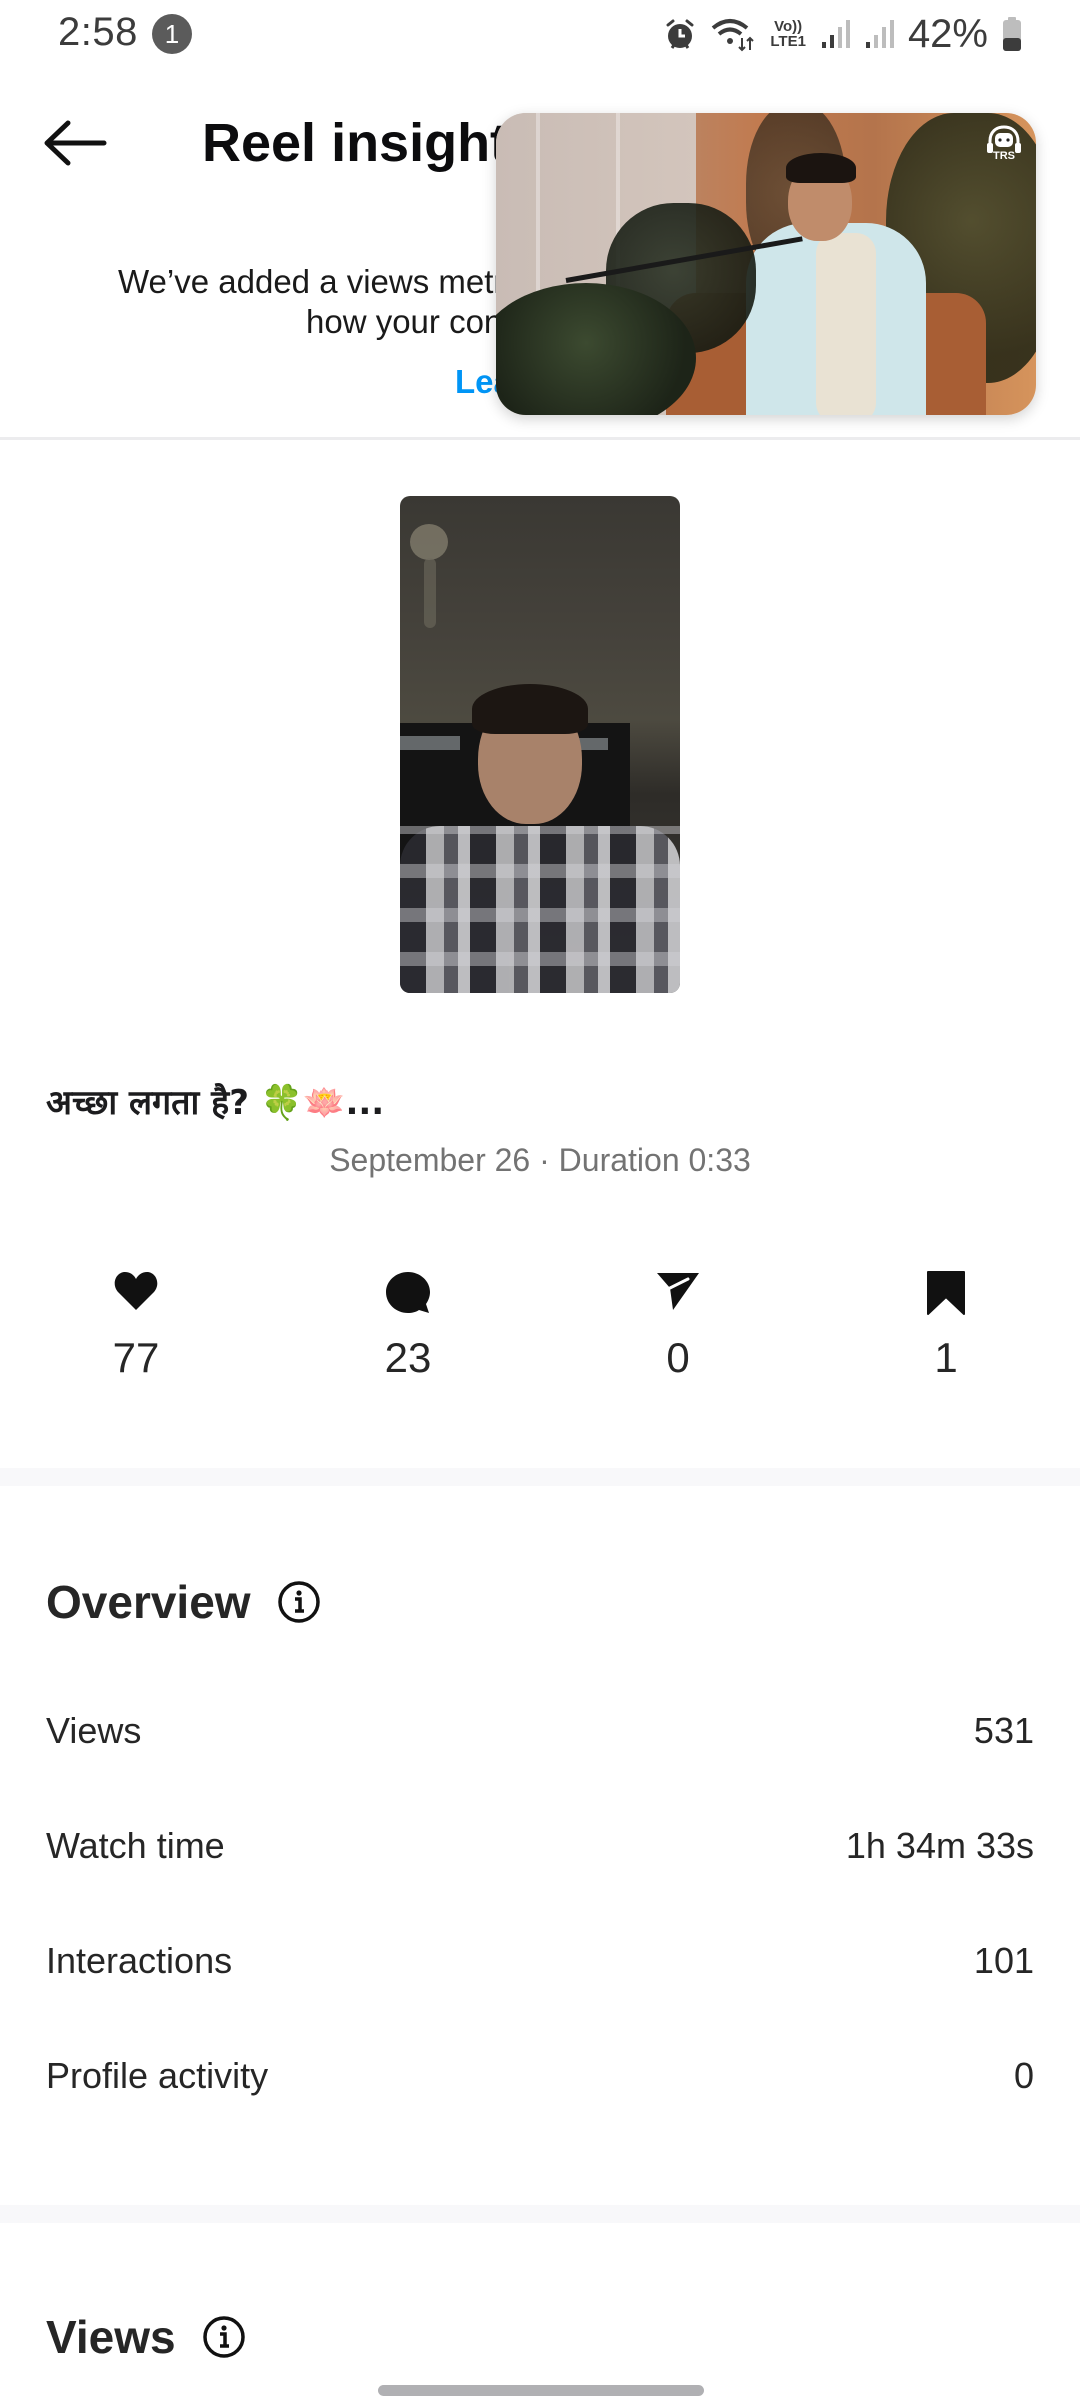 This screenshot has height=2408, width=1080. What do you see at coordinates (879, 34) in the screenshot?
I see `signal-sim2-icon` at bounding box center [879, 34].